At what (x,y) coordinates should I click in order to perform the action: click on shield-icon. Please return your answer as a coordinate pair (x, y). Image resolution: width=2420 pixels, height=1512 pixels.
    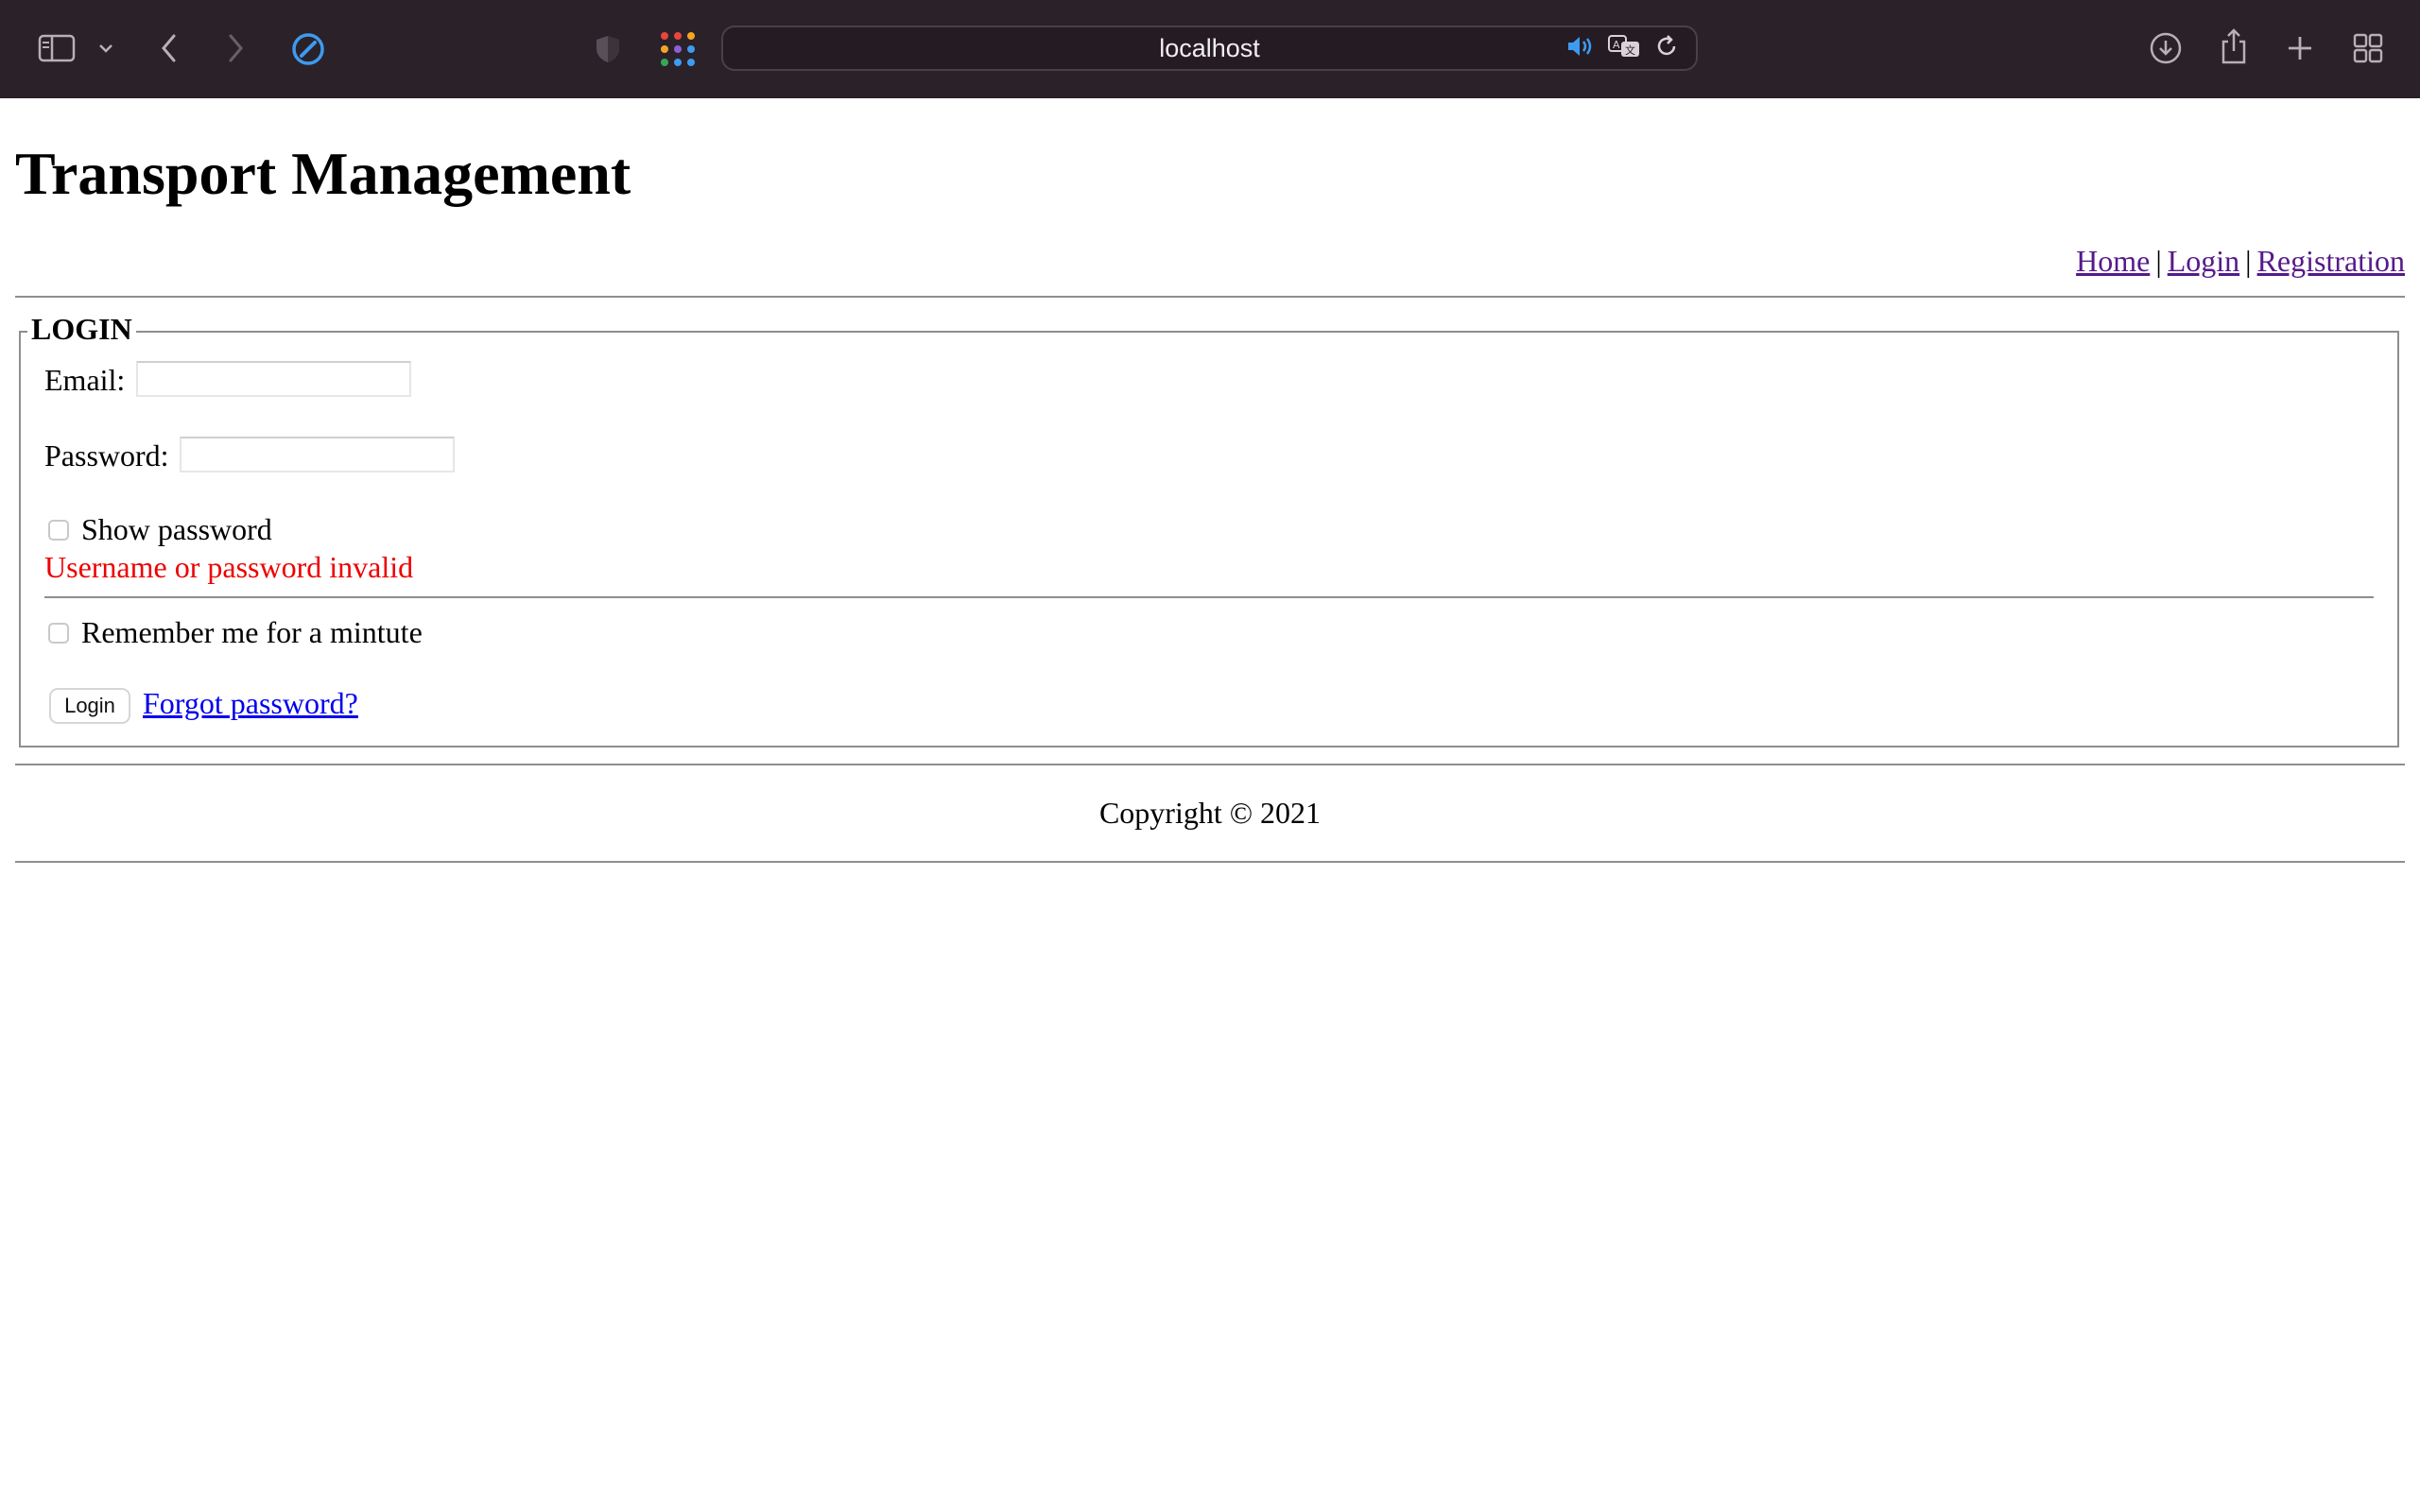
    Looking at the image, I should click on (608, 49).